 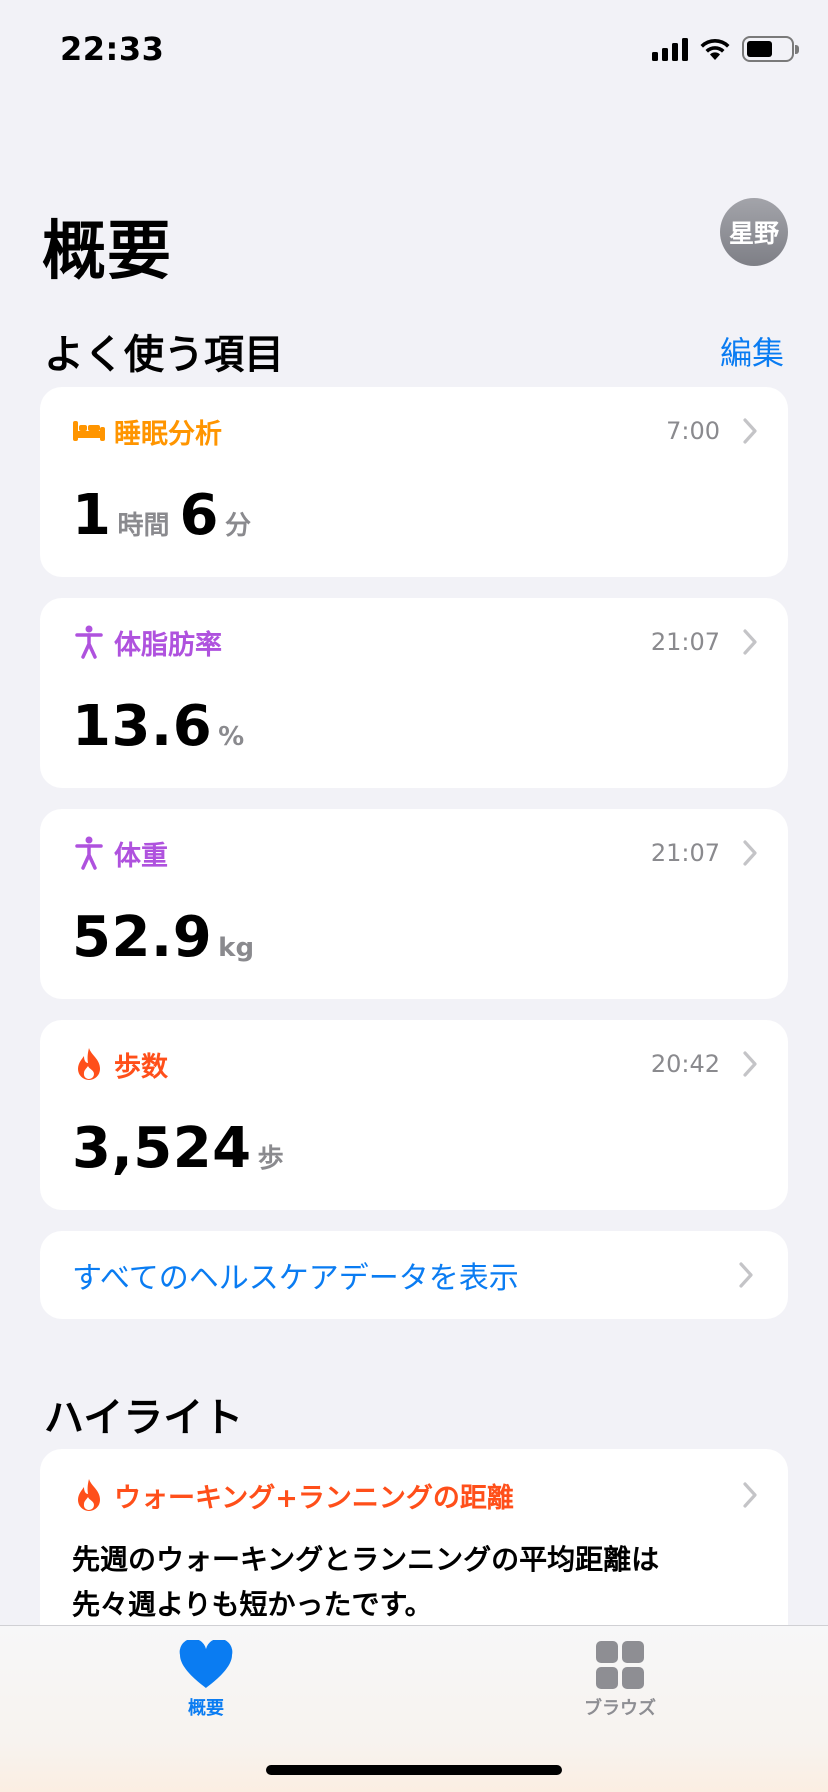 What do you see at coordinates (92, 515) in the screenshot?
I see `value-number: 1` at bounding box center [92, 515].